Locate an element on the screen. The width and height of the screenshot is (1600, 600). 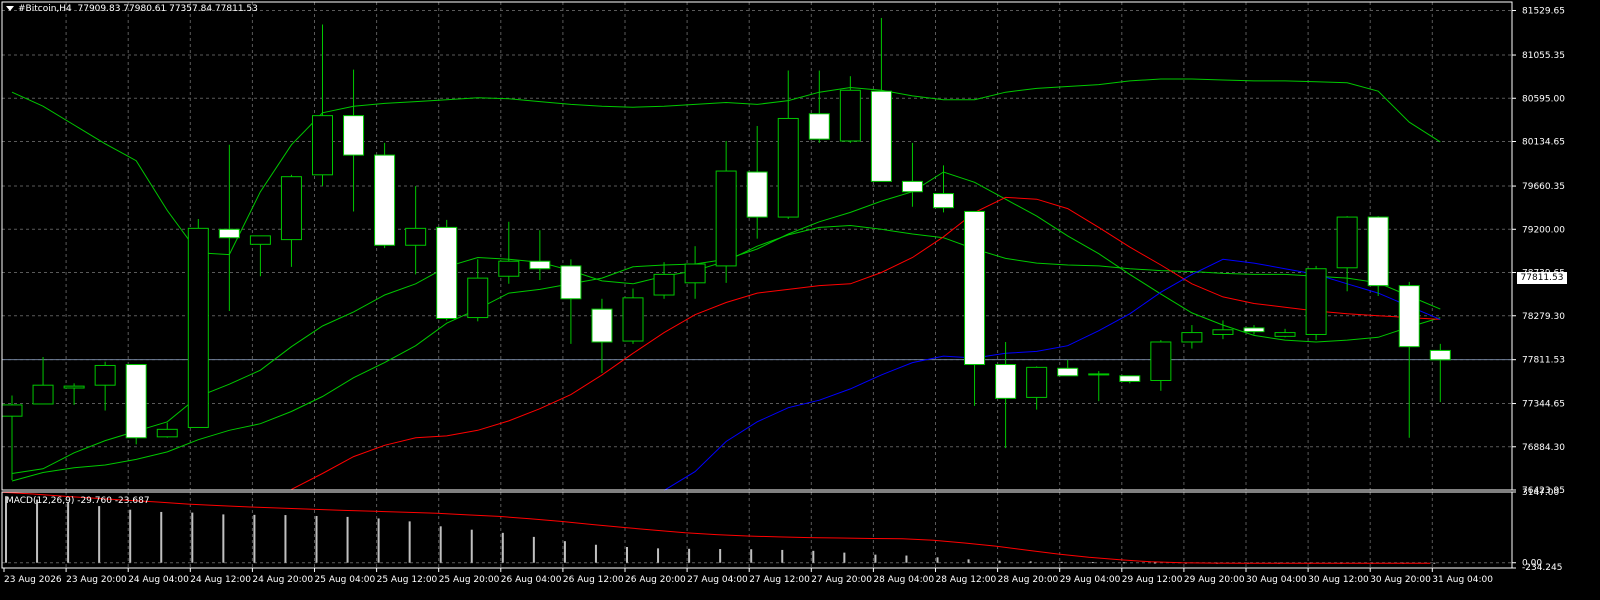
y-tick-label: 81529.65 is located at coordinates (1543, 11).